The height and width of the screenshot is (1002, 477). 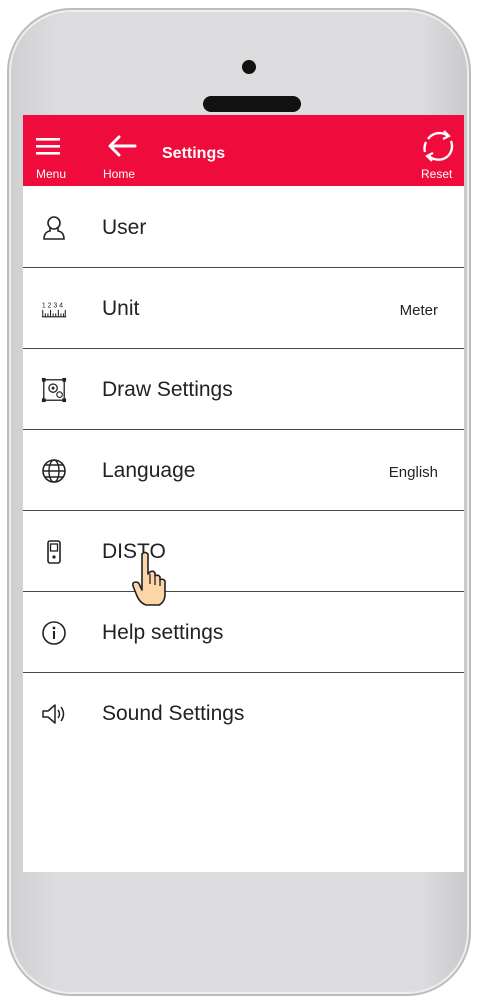 I want to click on phone-bottom-bezel, so click(x=243, y=922).